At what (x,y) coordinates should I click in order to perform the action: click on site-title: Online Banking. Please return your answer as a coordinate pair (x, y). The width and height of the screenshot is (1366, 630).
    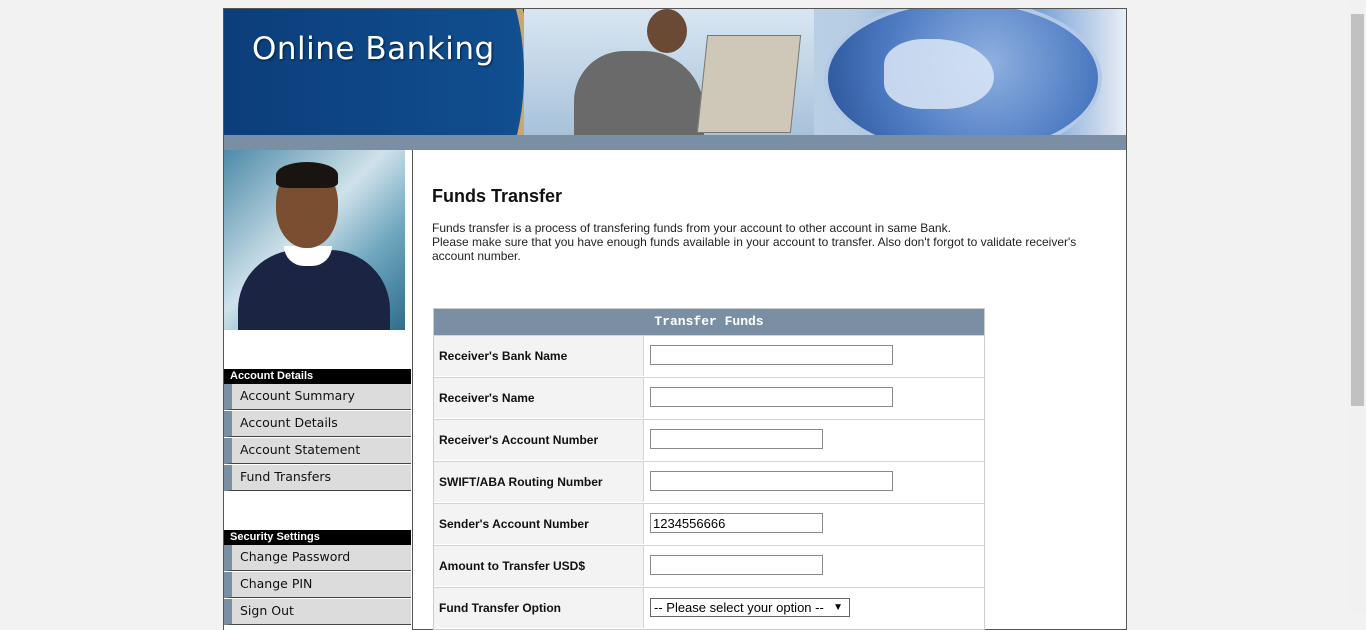
    Looking at the image, I should click on (373, 49).